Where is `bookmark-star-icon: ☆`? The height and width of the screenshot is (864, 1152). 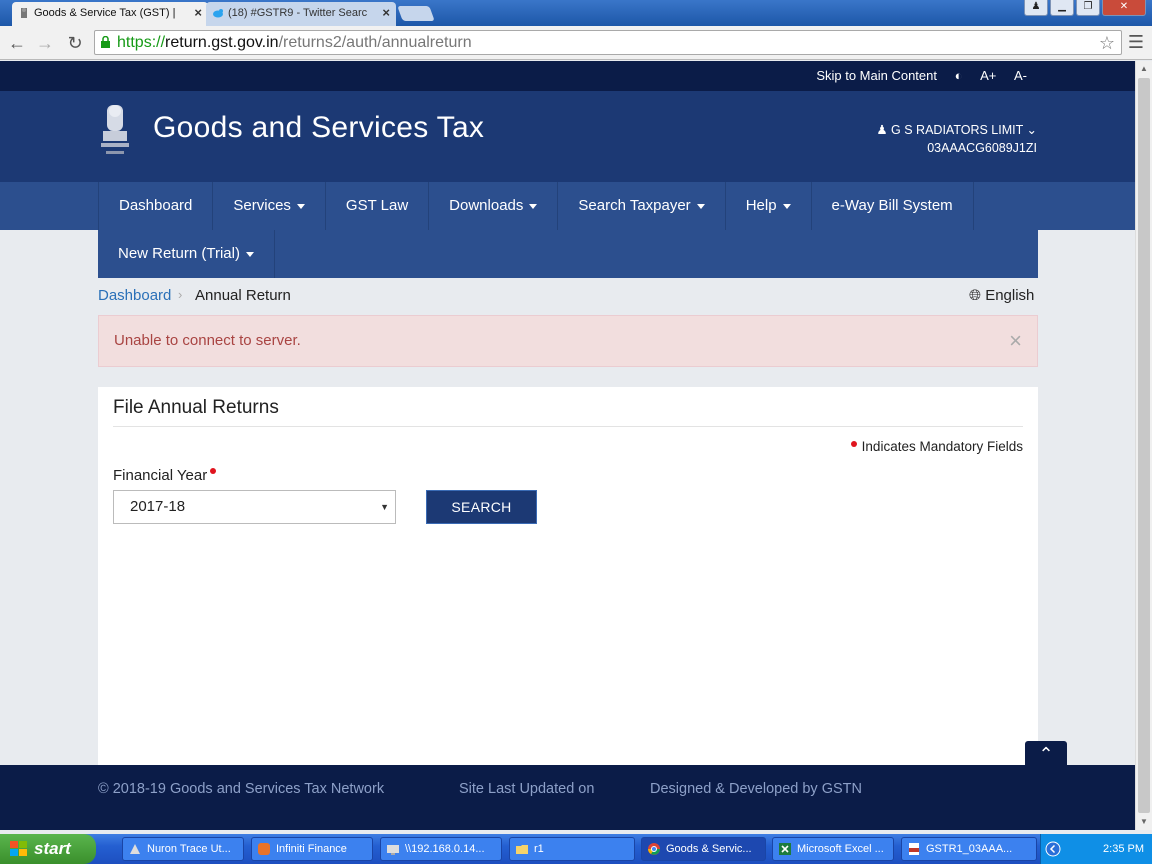
bookmark-star-icon: ☆ is located at coordinates (1107, 43).